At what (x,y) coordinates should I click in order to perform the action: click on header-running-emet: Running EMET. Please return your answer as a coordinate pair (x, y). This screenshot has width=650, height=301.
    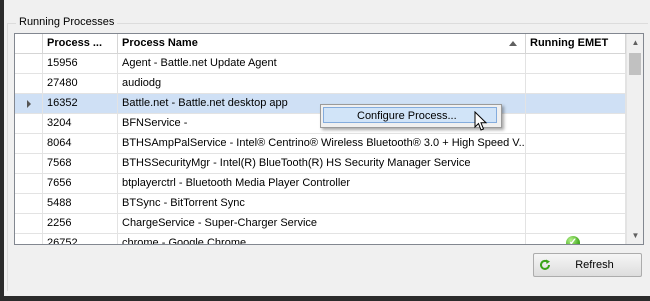
    Looking at the image, I should click on (576, 43).